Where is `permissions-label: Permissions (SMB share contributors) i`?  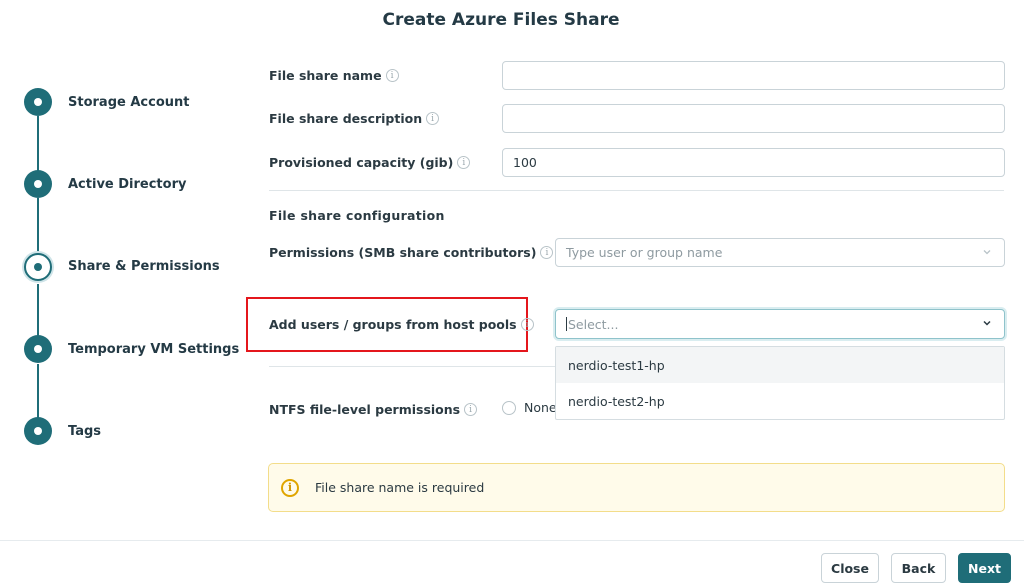 permissions-label: Permissions (SMB share contributors) i is located at coordinates (411, 252).